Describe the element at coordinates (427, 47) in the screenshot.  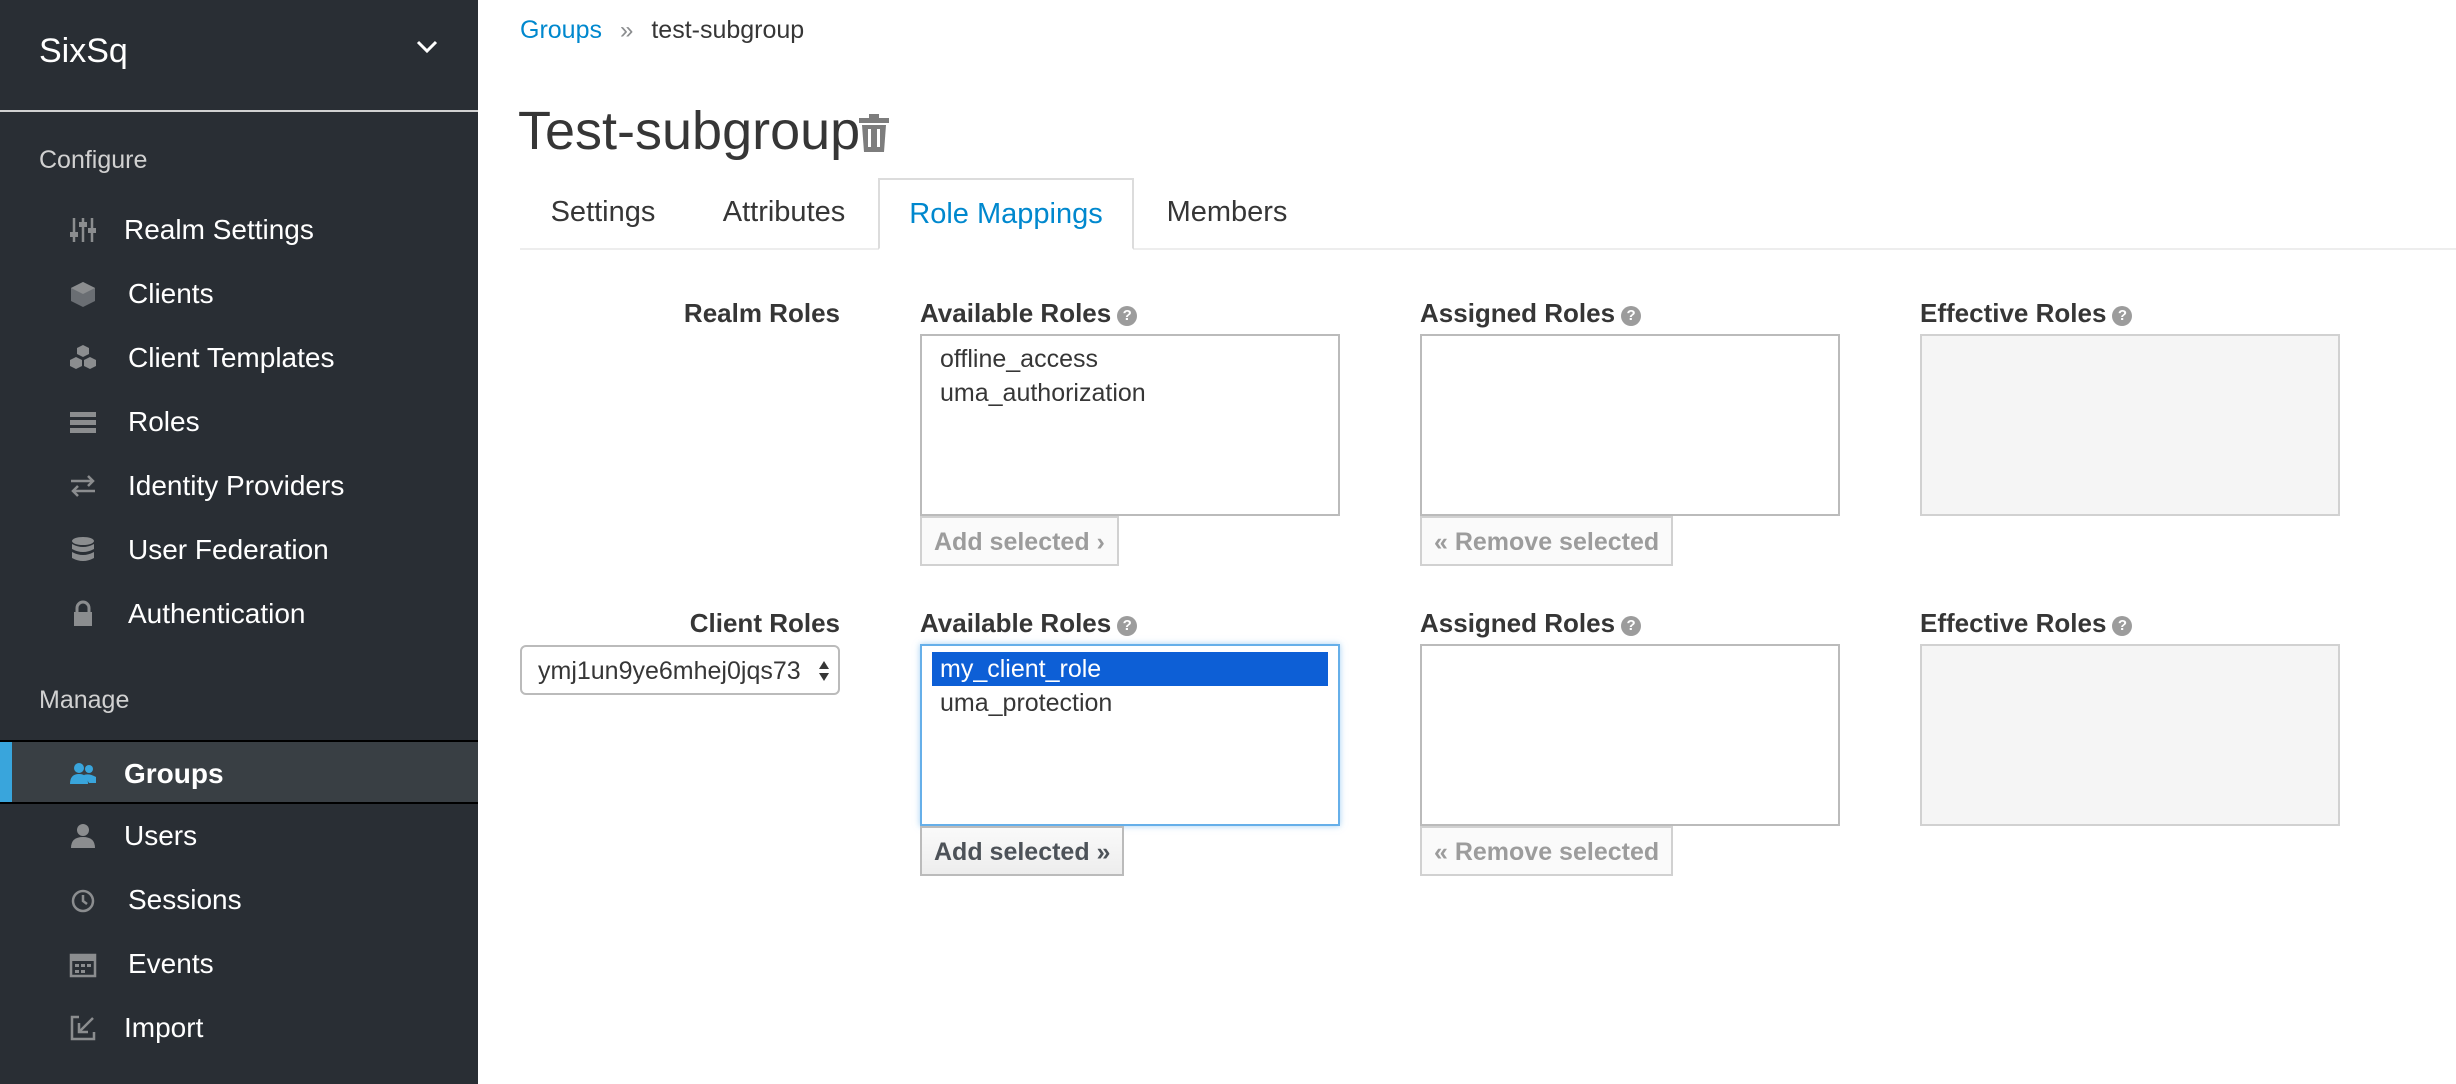
I see `chevron-down-icon` at that location.